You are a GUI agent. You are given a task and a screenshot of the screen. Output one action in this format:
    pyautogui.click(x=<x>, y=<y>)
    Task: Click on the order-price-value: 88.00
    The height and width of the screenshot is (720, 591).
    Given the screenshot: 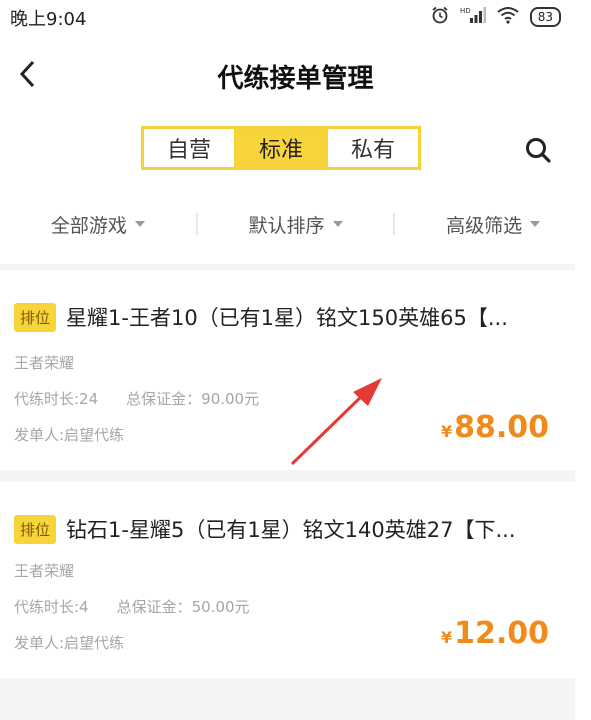 What is the action you would take?
    pyautogui.click(x=501, y=427)
    